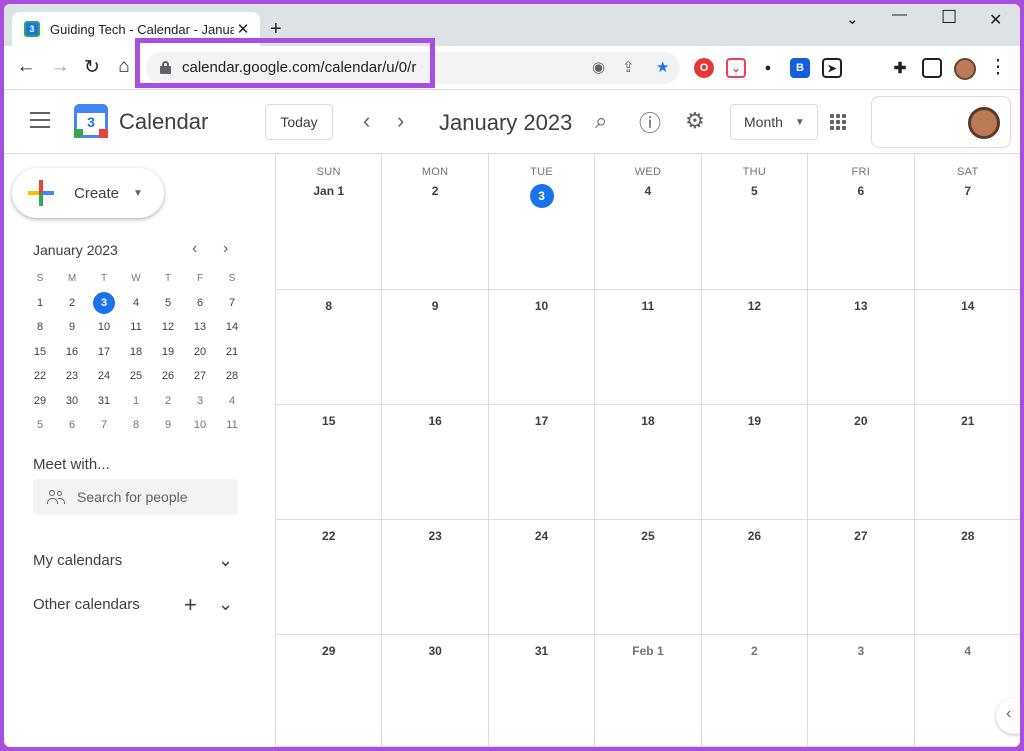 Image resolution: width=1024 pixels, height=751 pixels. I want to click on mini-day: 27, so click(200, 376).